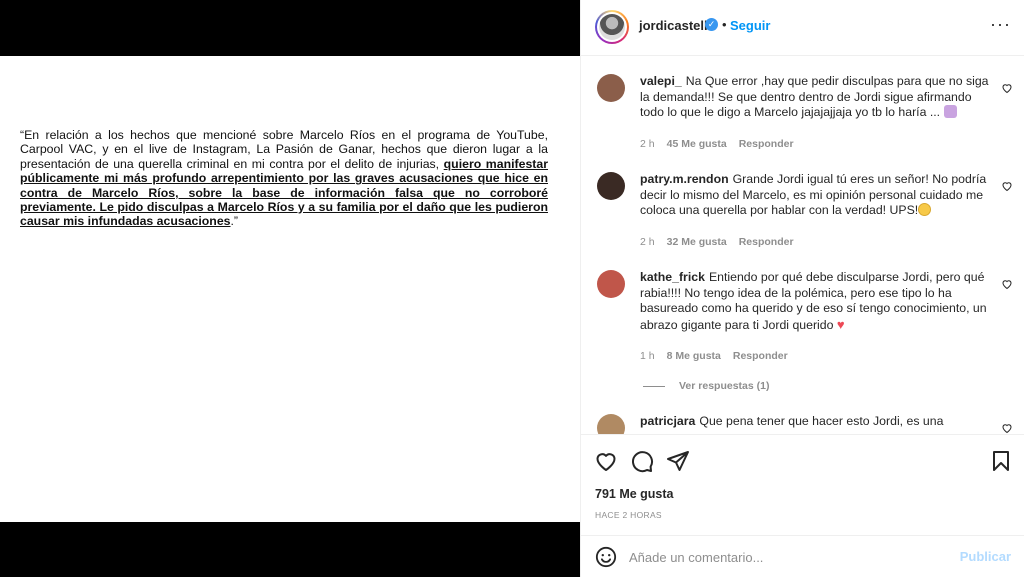  Describe the element at coordinates (694, 356) in the screenshot. I see `comment-likes: 8 Me gusta` at that location.